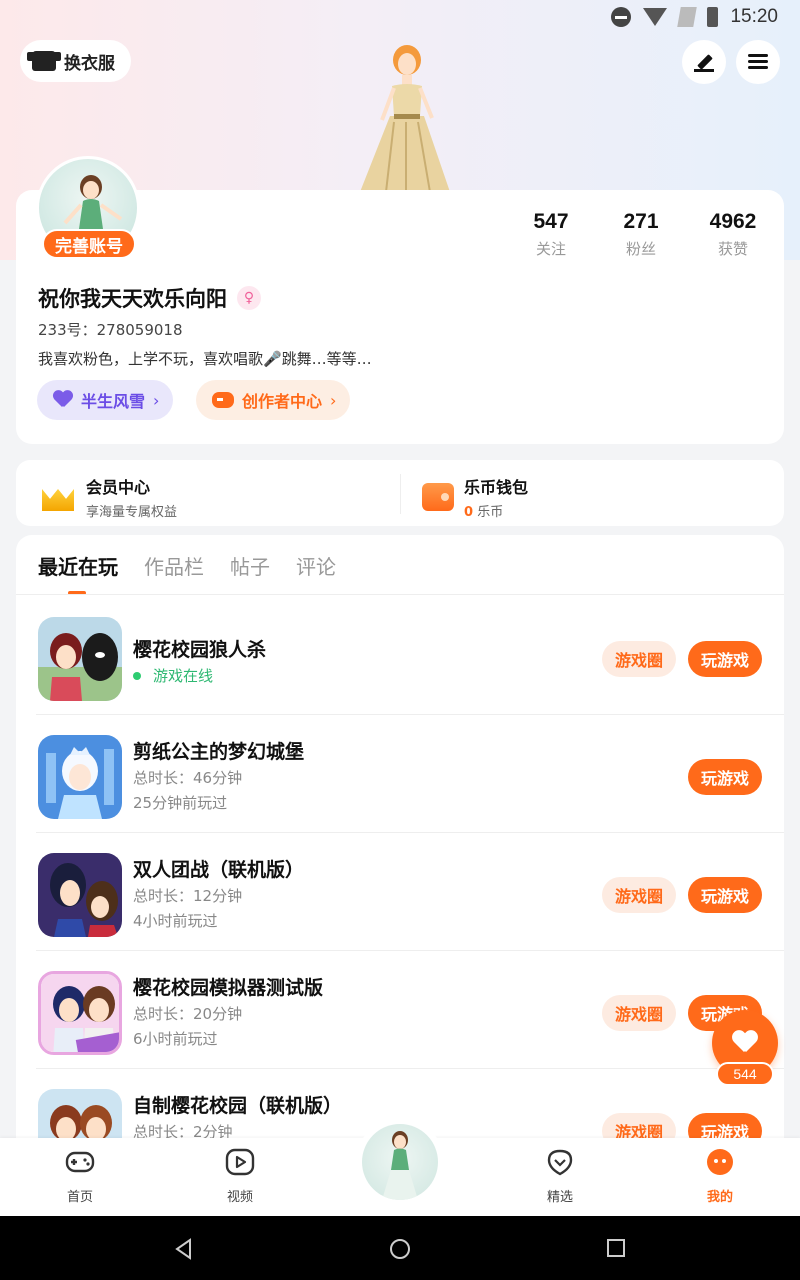 This screenshot has width=800, height=1280. I want to click on home-icon, so click(400, 1249).